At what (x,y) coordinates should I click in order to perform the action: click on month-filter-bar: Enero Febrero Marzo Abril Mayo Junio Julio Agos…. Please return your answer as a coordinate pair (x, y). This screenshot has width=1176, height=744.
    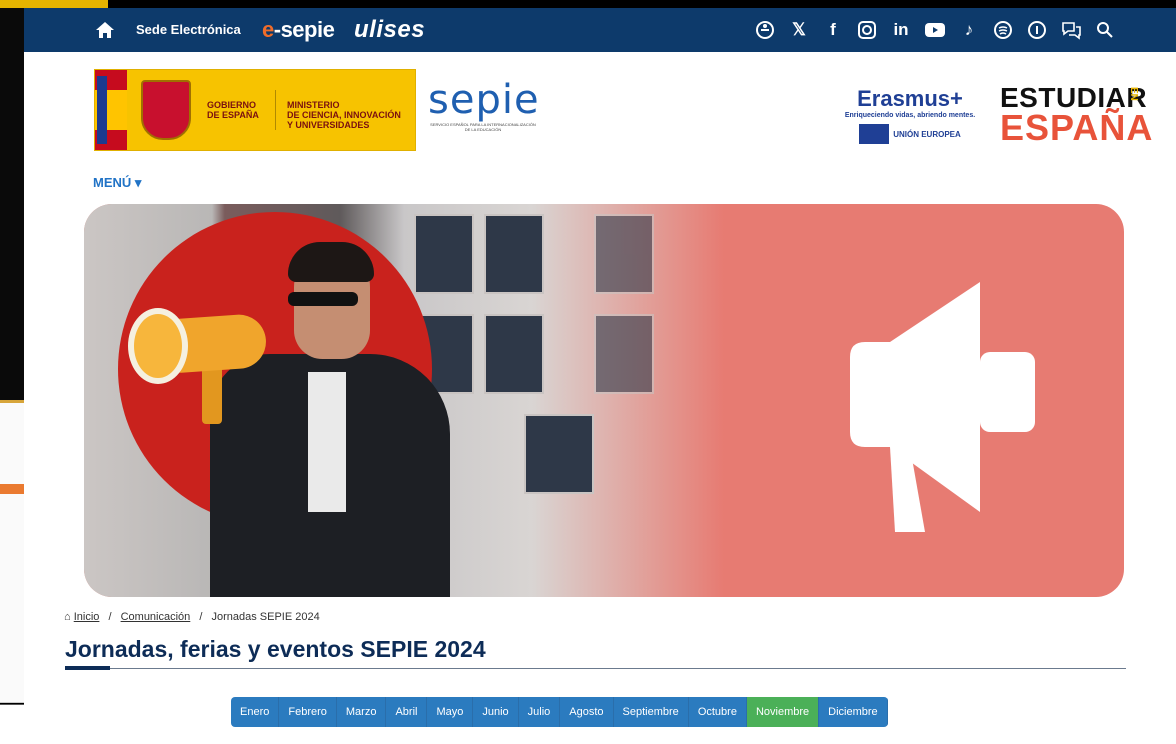
    Looking at the image, I should click on (559, 712).